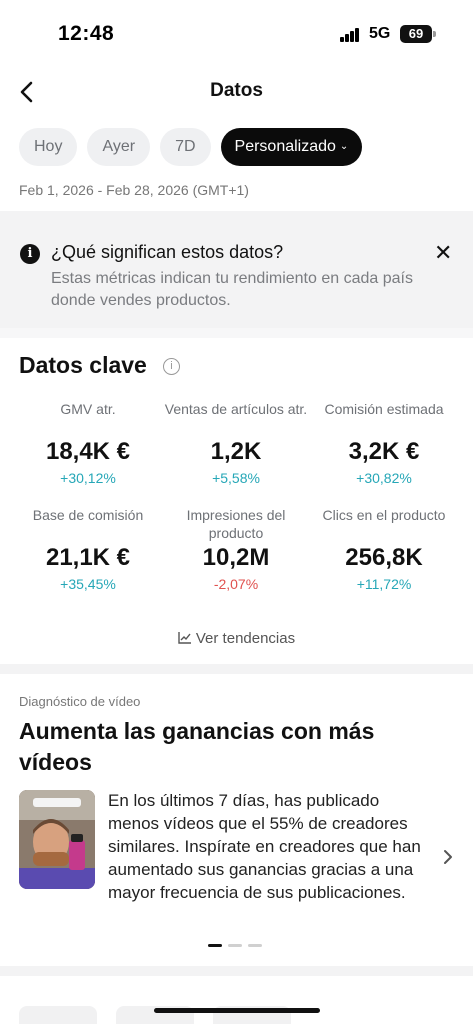 This screenshot has height=1024, width=473. Describe the element at coordinates (236, 557) in the screenshot. I see `metric-value: 10,2M` at that location.